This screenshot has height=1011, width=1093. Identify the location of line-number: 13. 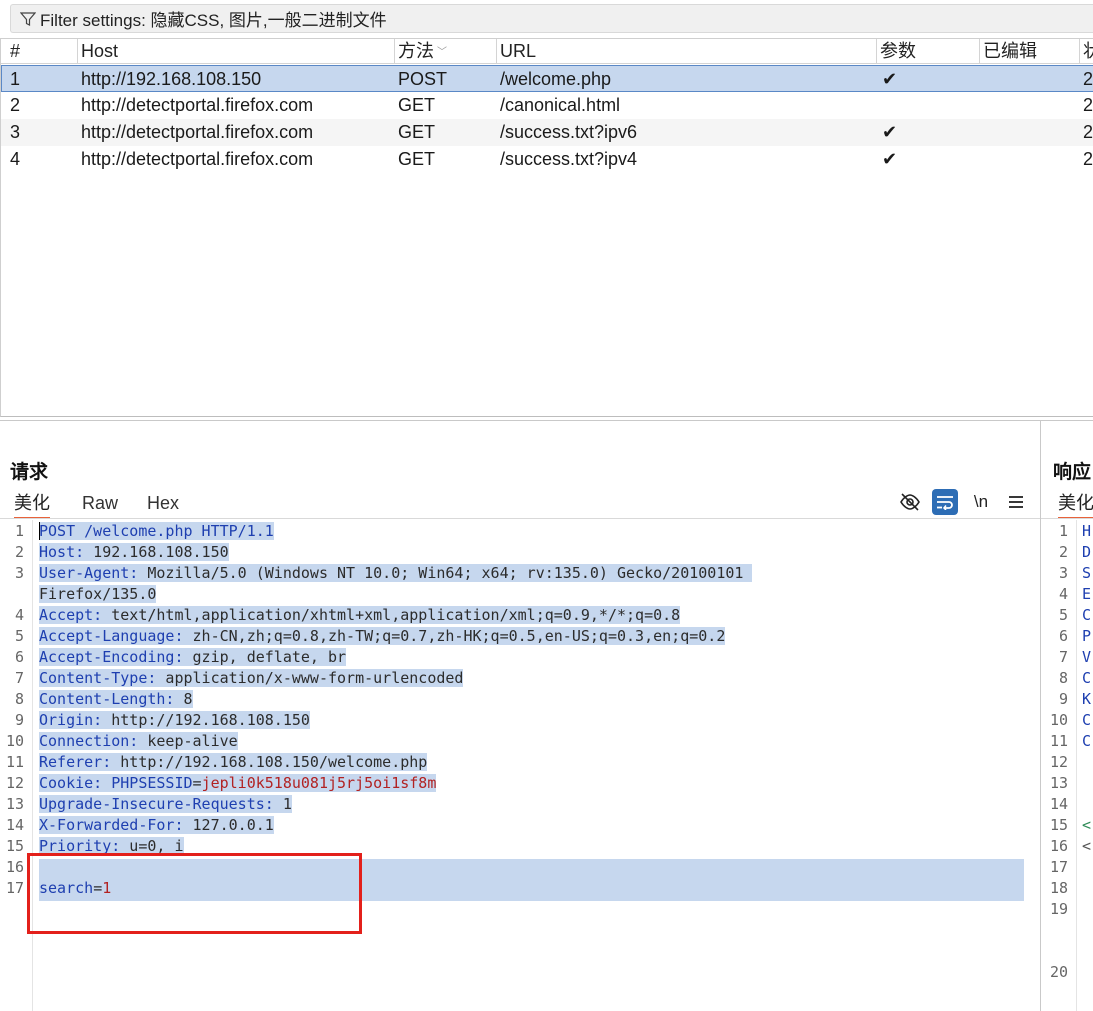
(14, 804).